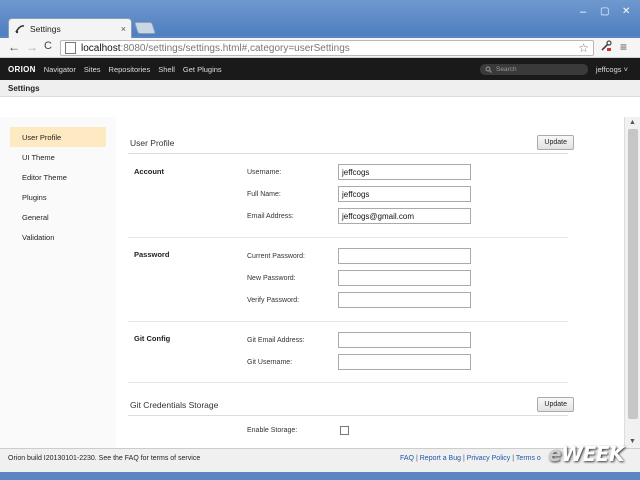 This screenshot has height=480, width=640. I want to click on new-tab-button, so click(145, 28).